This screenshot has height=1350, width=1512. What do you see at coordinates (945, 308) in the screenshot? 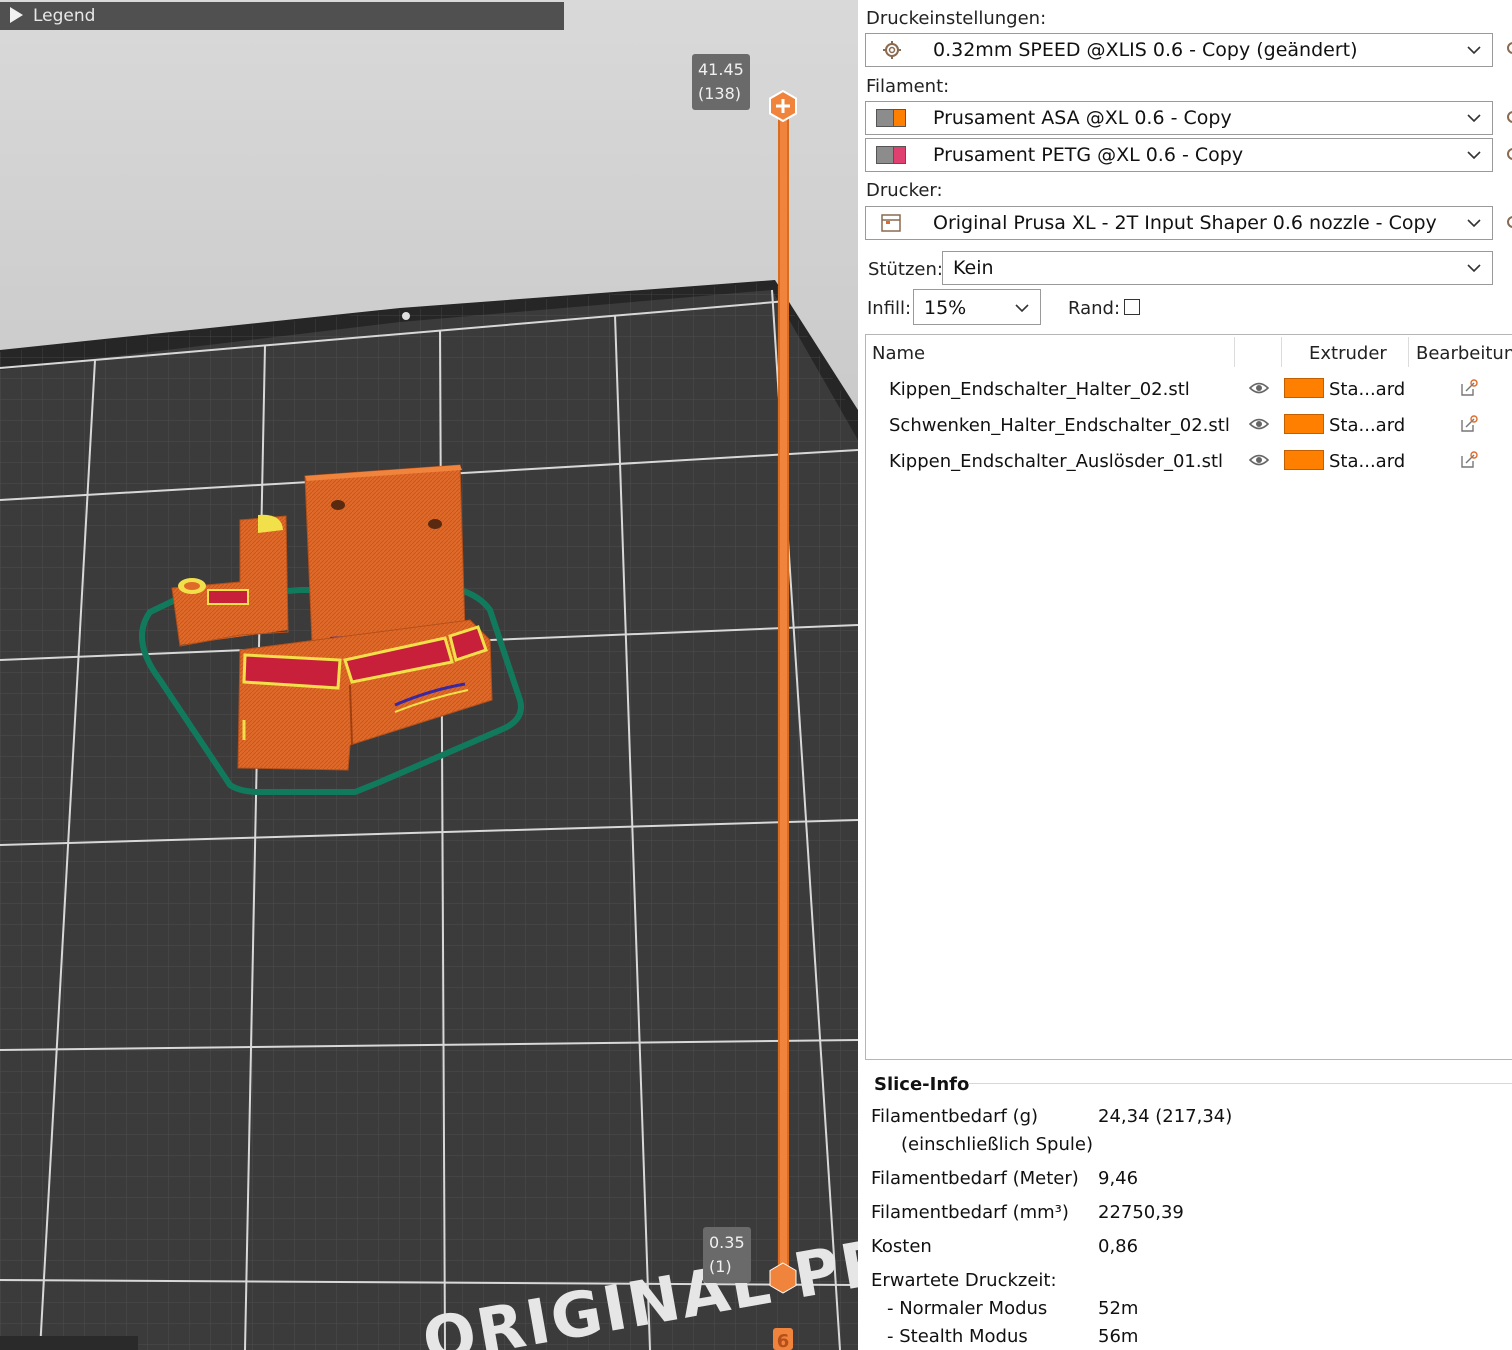
I see `infill-value: 15%` at bounding box center [945, 308].